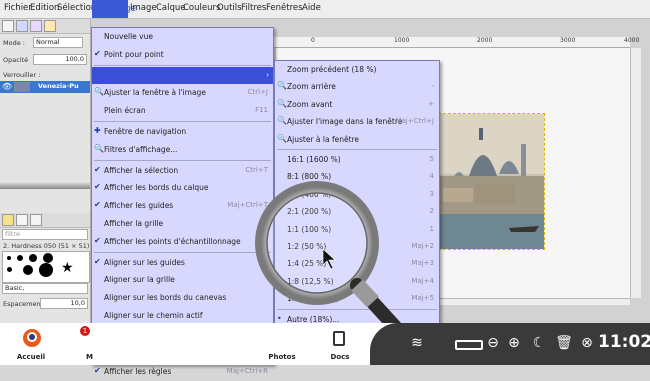 This screenshot has width=650, height=381. I want to click on view-menu-item-label: Fenêtre de navigation, so click(145, 131).